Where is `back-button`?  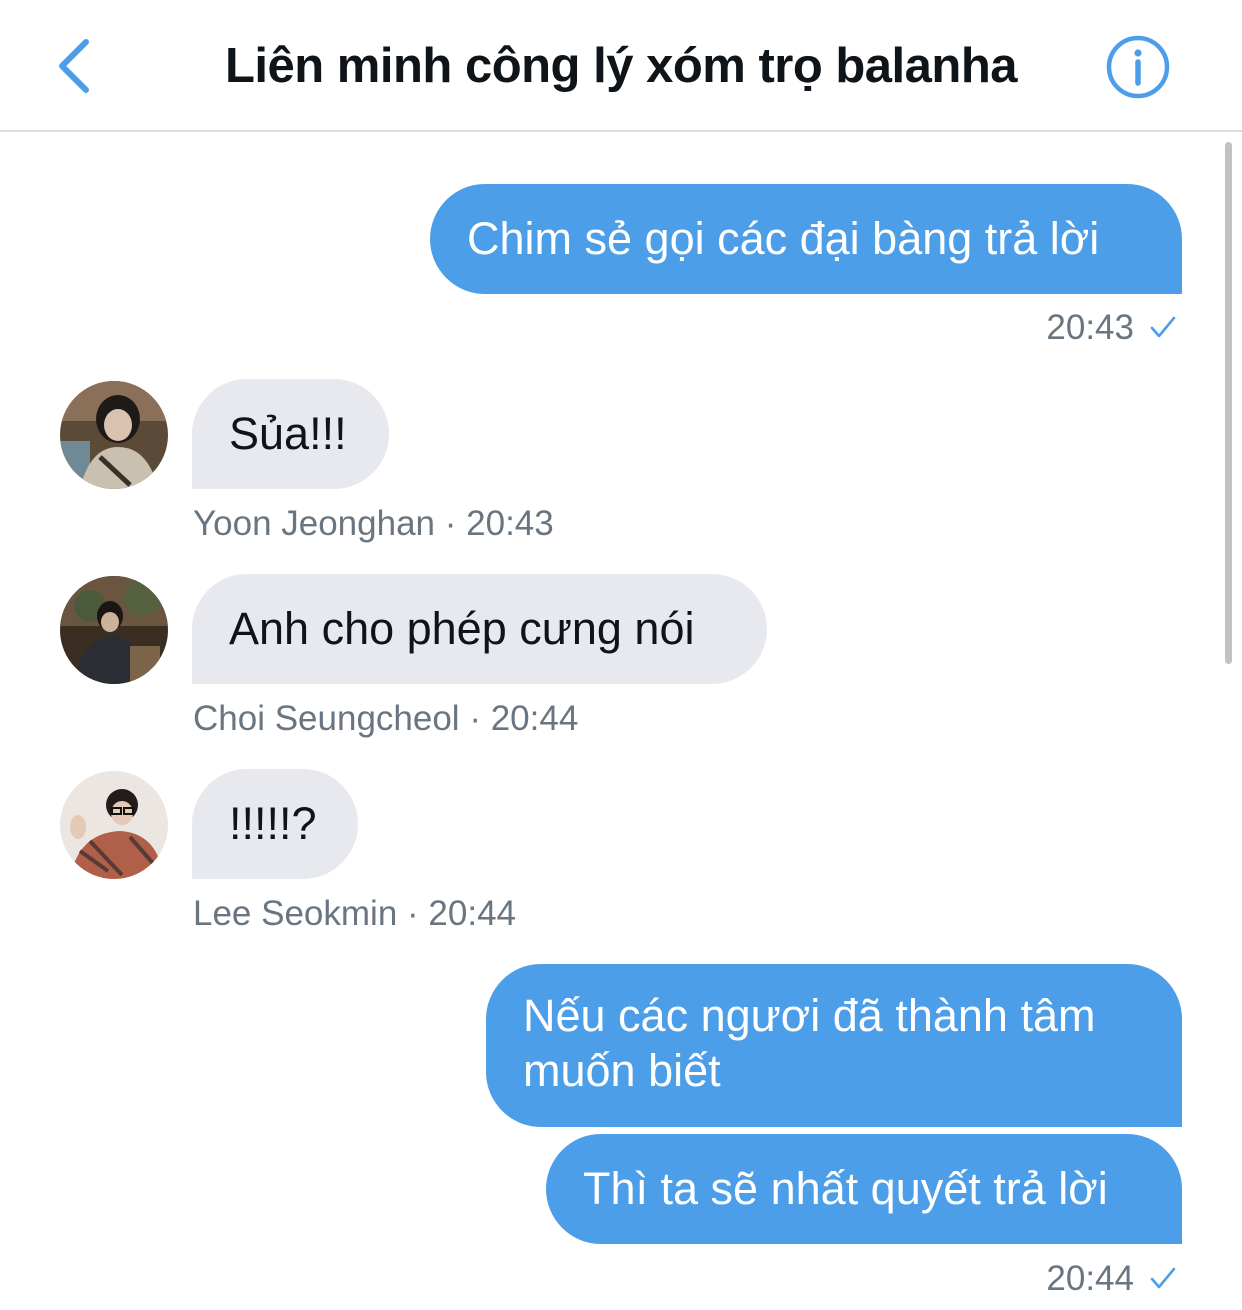 back-button is located at coordinates (73, 66).